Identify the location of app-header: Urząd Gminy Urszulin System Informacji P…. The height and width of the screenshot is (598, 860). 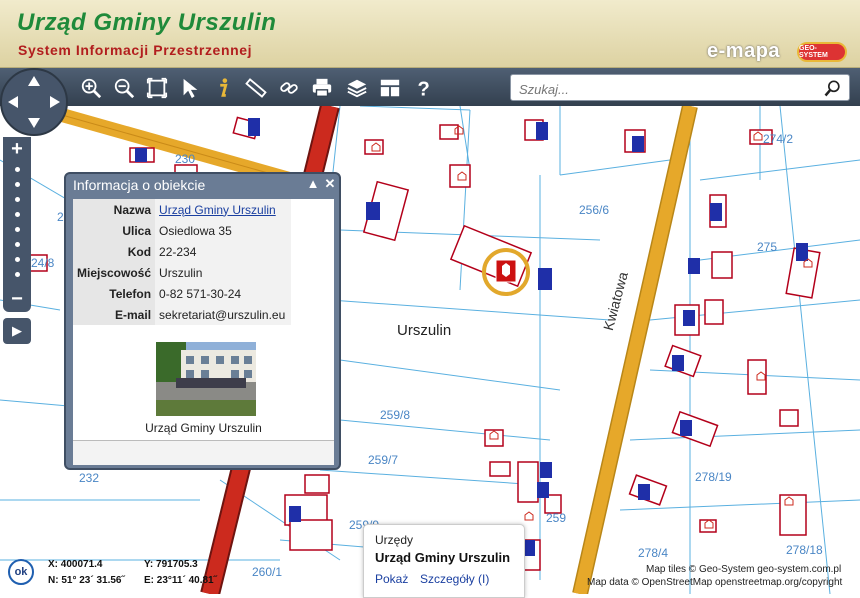
(430, 34).